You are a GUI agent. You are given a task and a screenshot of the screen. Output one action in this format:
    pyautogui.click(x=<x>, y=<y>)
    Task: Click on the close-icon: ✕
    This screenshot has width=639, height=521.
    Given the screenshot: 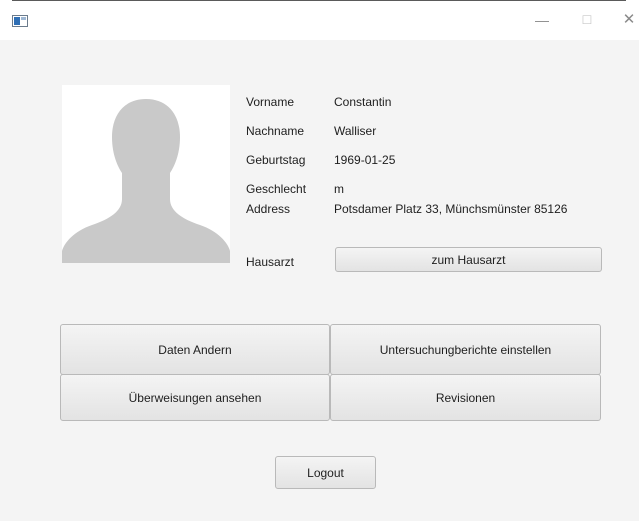 What is the action you would take?
    pyautogui.click(x=629, y=19)
    